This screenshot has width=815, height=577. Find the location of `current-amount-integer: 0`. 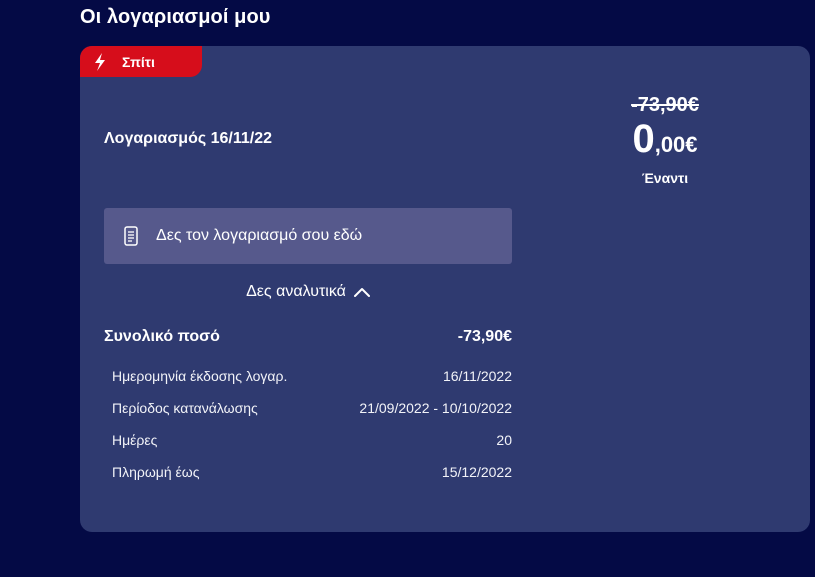

current-amount-integer: 0 is located at coordinates (643, 139).